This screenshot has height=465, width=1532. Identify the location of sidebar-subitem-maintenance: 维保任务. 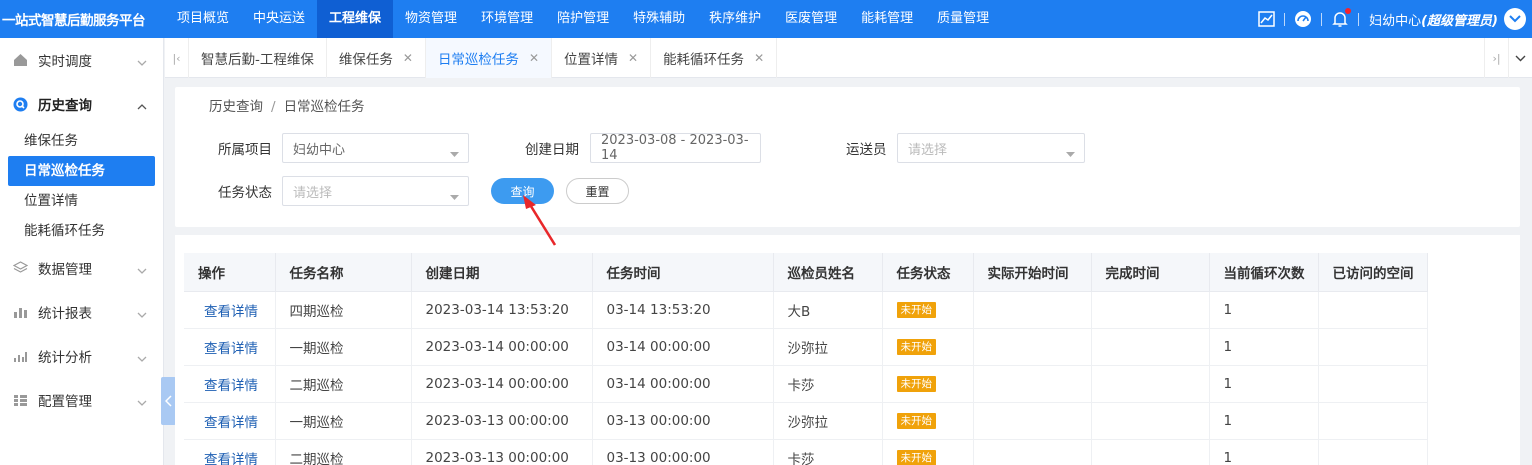
(81, 141).